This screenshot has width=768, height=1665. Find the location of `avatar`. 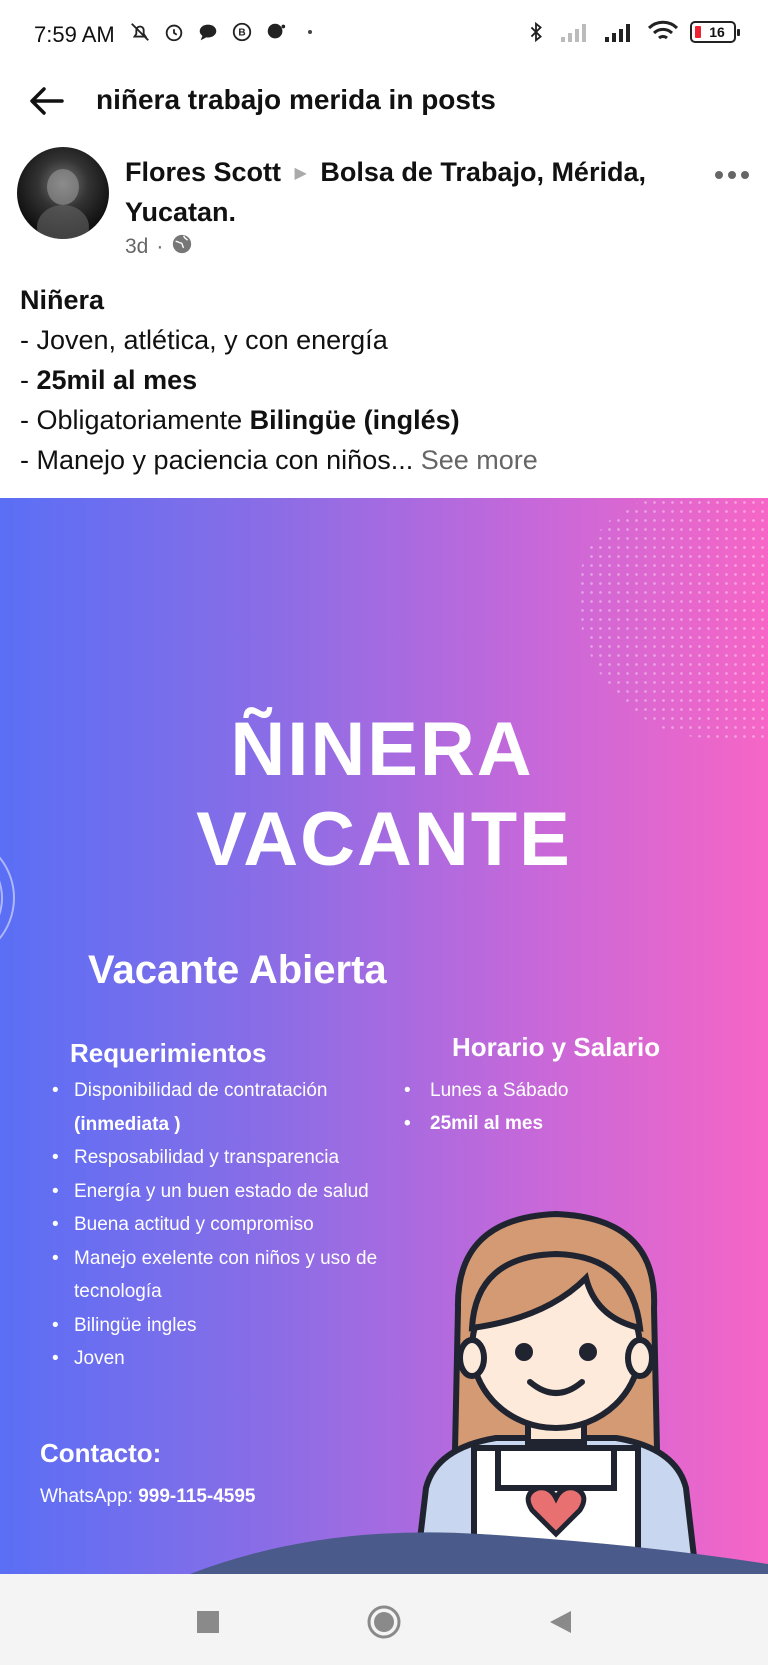

avatar is located at coordinates (63, 193).